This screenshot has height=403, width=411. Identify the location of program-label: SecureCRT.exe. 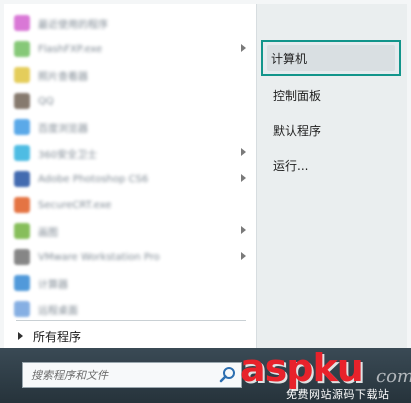
(75, 205).